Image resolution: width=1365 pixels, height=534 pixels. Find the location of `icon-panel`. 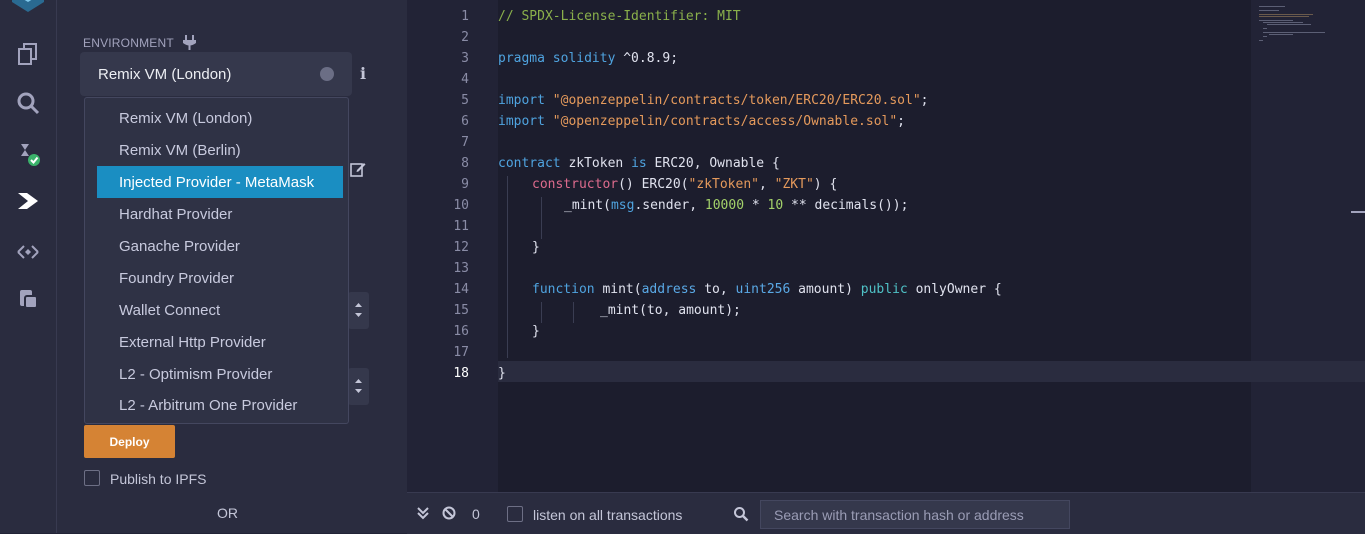

icon-panel is located at coordinates (28, 266).